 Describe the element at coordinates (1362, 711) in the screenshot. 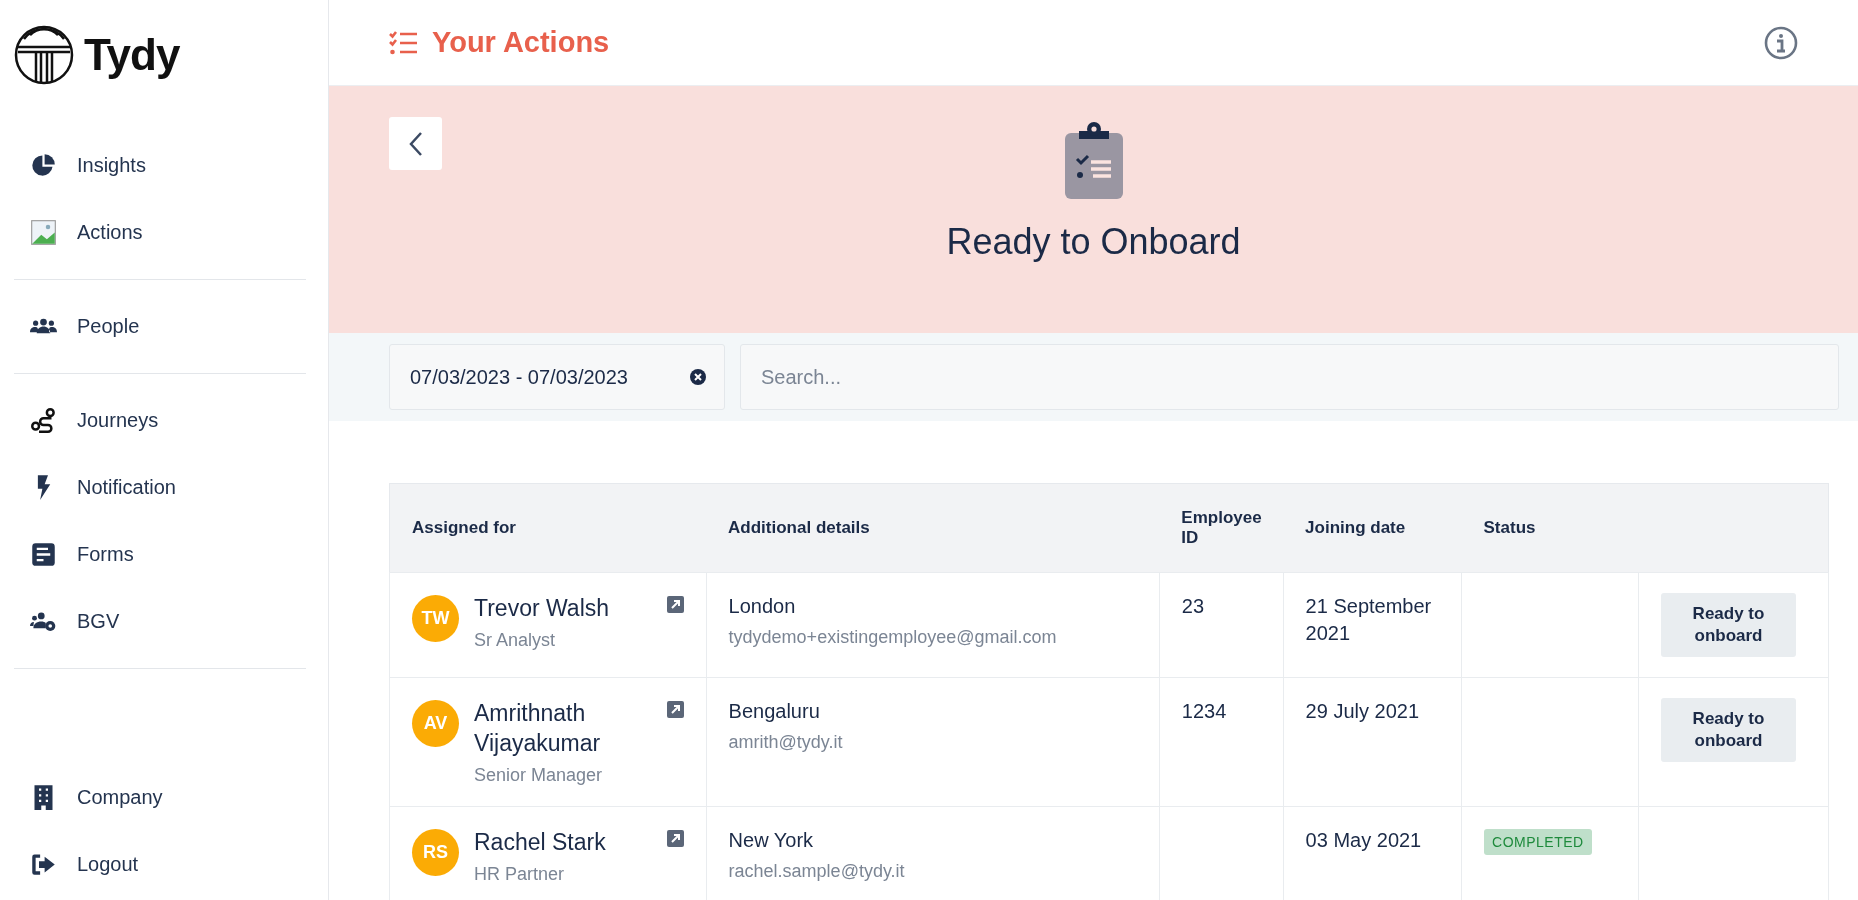

I see `joining-date: 29 July 2021` at that location.